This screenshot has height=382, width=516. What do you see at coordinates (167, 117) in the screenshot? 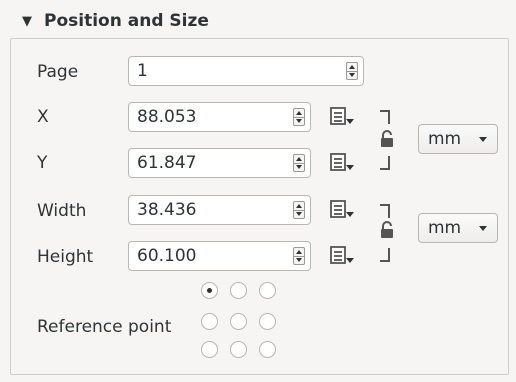
I see `x-value: 88.053` at bounding box center [167, 117].